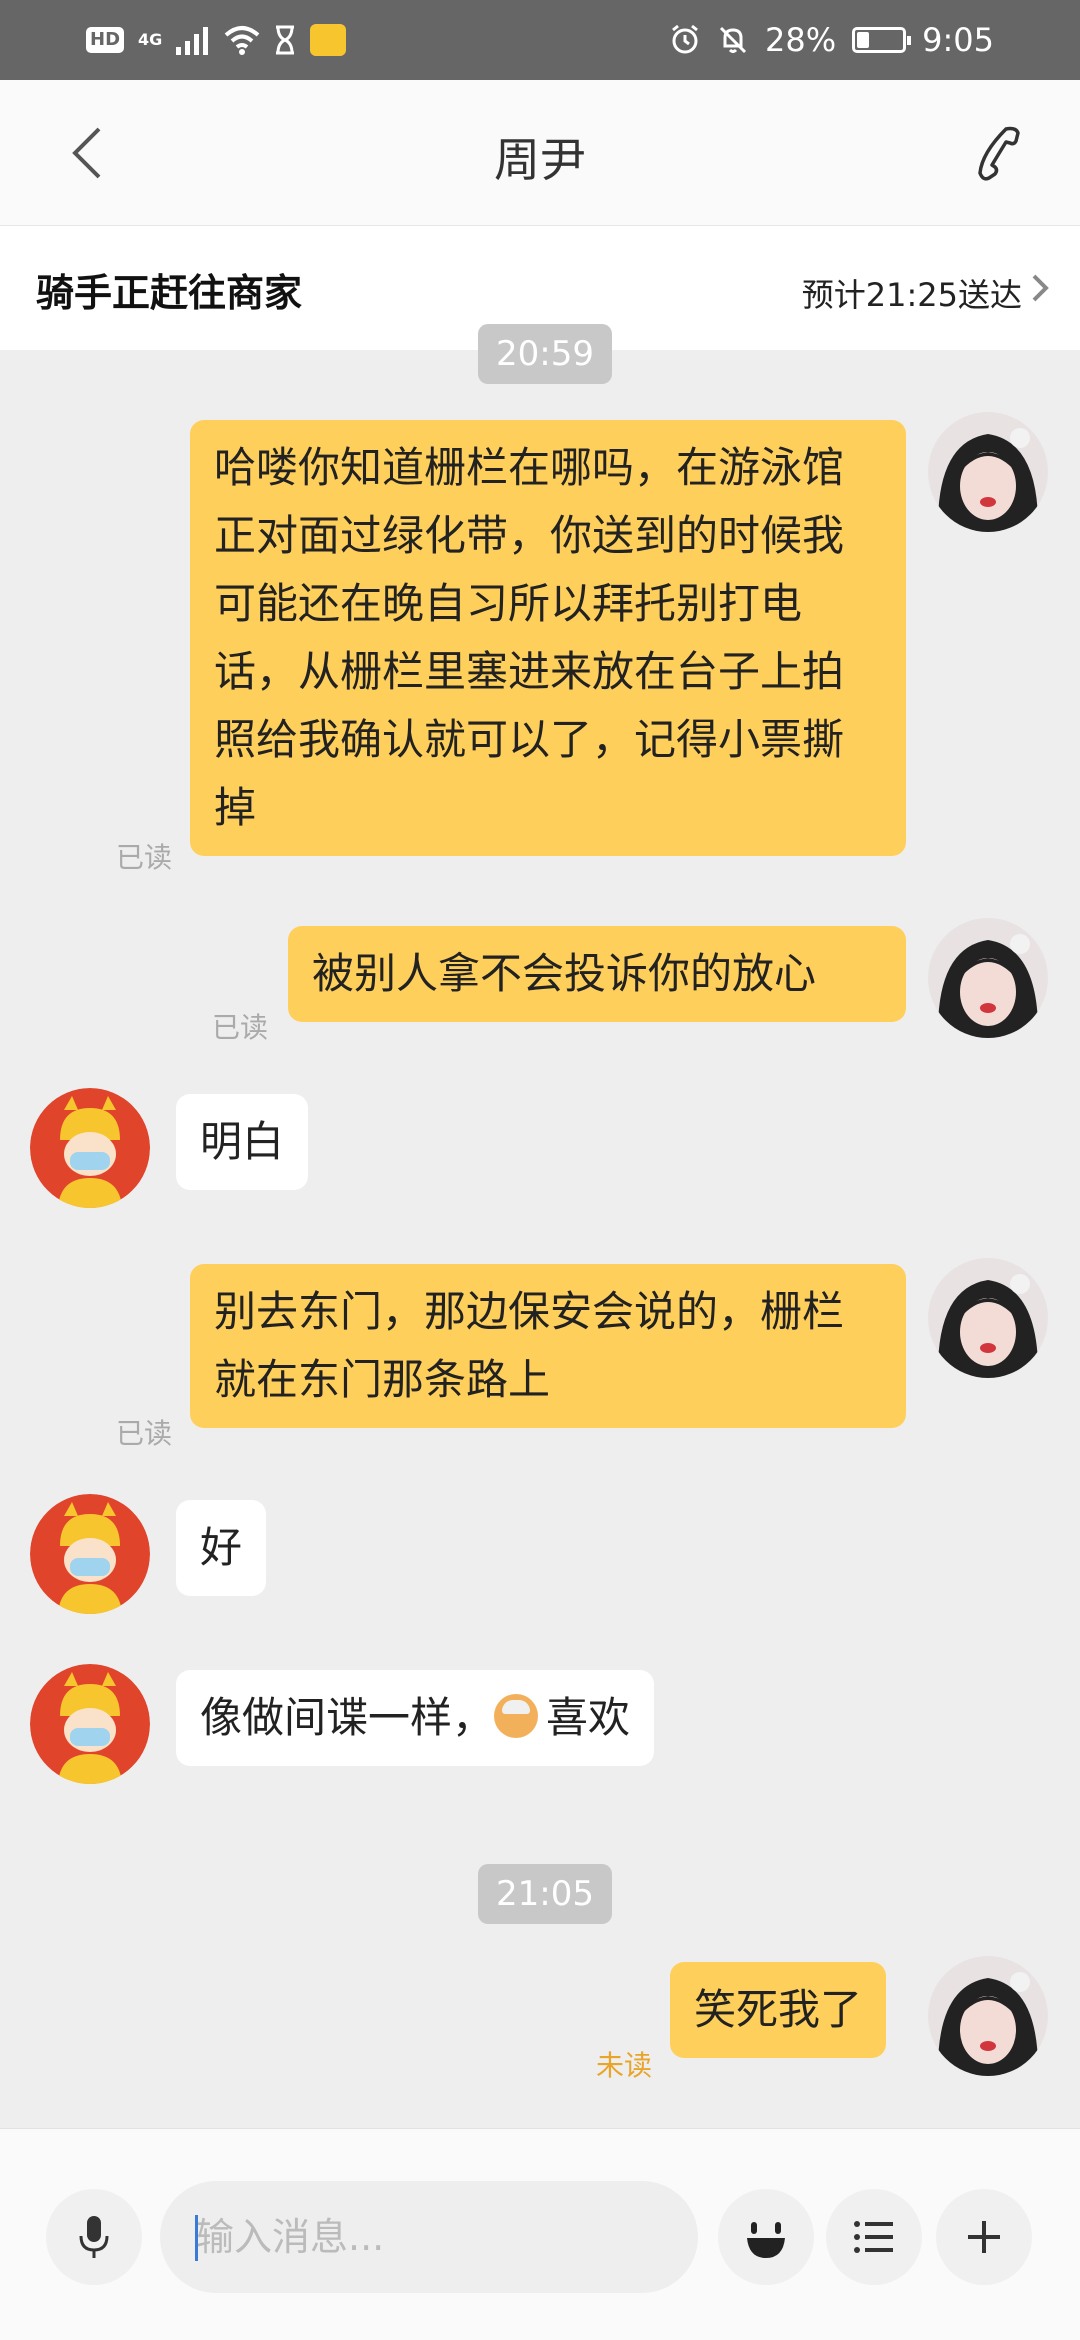  What do you see at coordinates (150, 39) in the screenshot?
I see `network-type: 4G` at bounding box center [150, 39].